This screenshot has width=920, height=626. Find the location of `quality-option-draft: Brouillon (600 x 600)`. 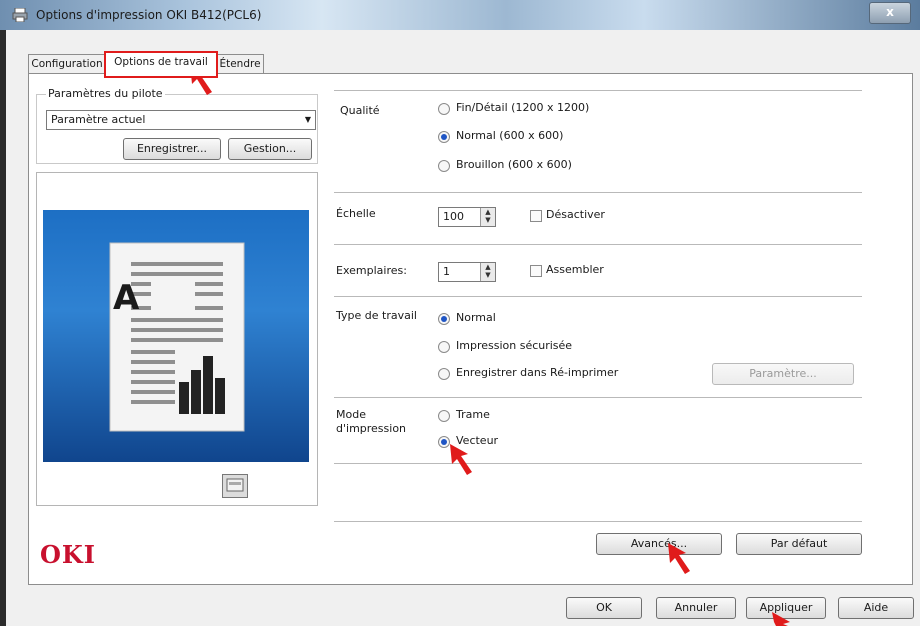

quality-option-draft: Brouillon (600 x 600) is located at coordinates (514, 164).